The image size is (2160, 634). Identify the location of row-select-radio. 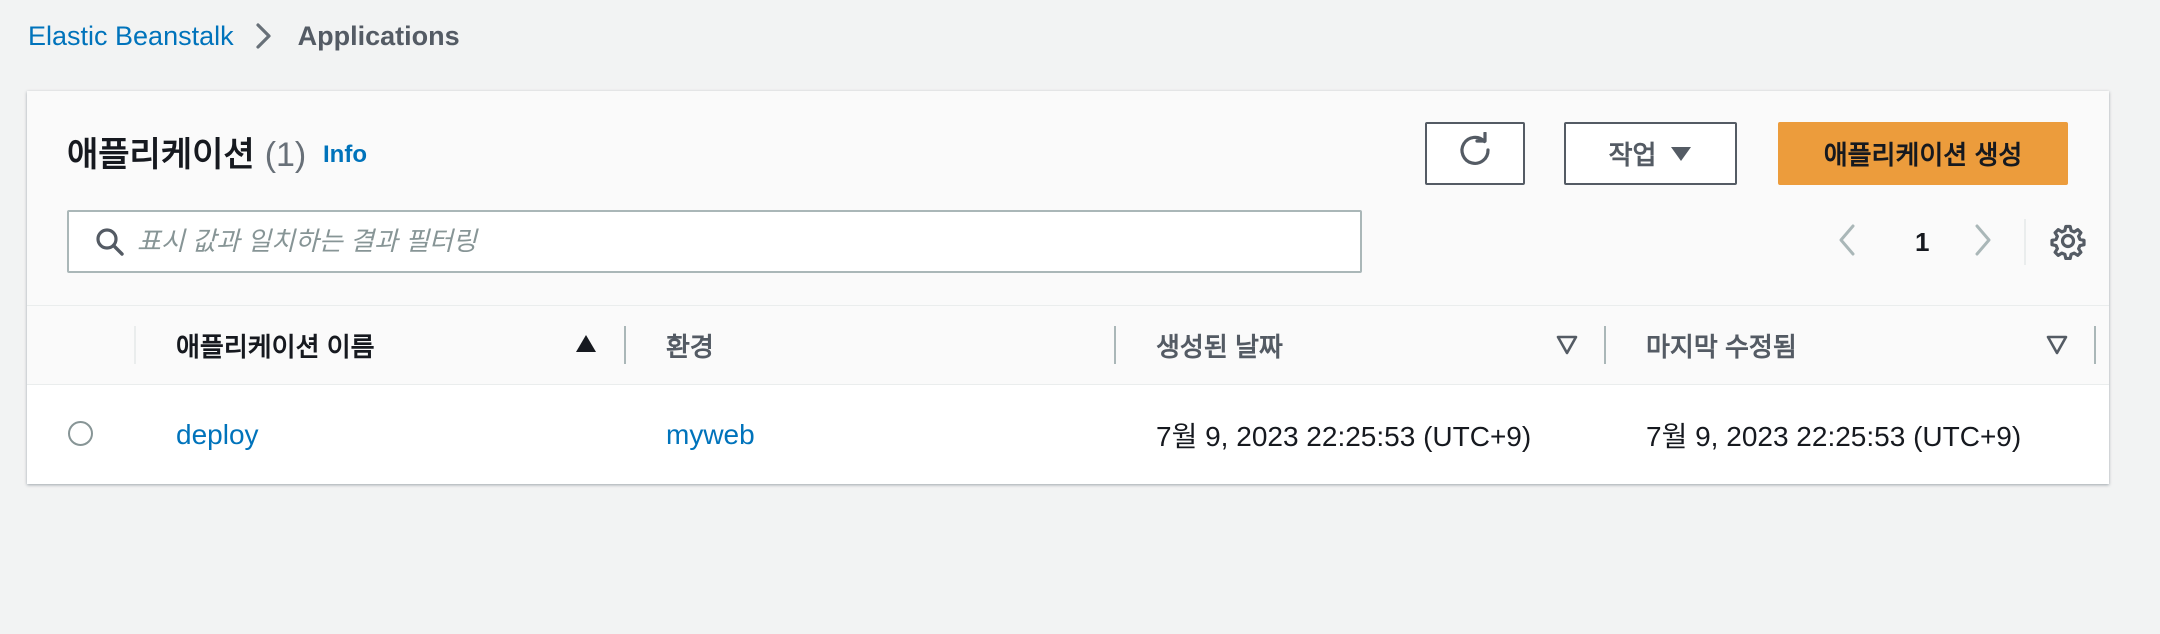
(80, 433).